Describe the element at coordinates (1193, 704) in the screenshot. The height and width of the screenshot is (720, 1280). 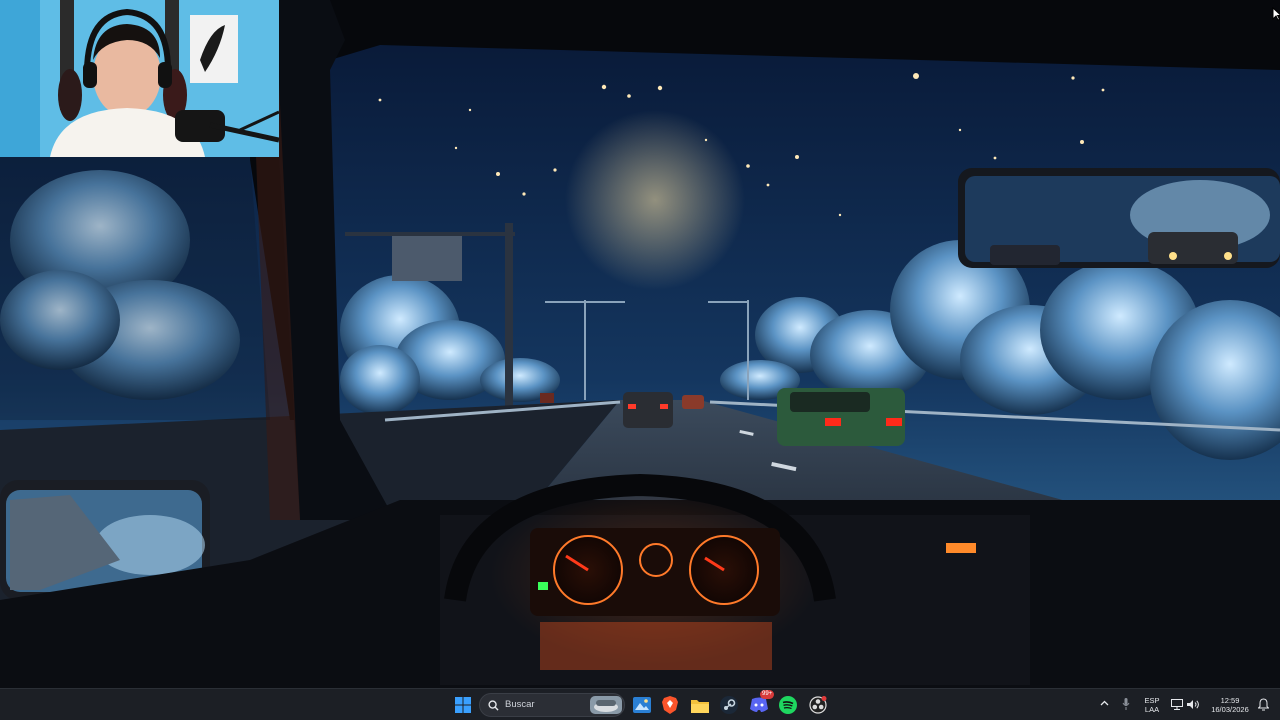
I see `volume-icon` at that location.